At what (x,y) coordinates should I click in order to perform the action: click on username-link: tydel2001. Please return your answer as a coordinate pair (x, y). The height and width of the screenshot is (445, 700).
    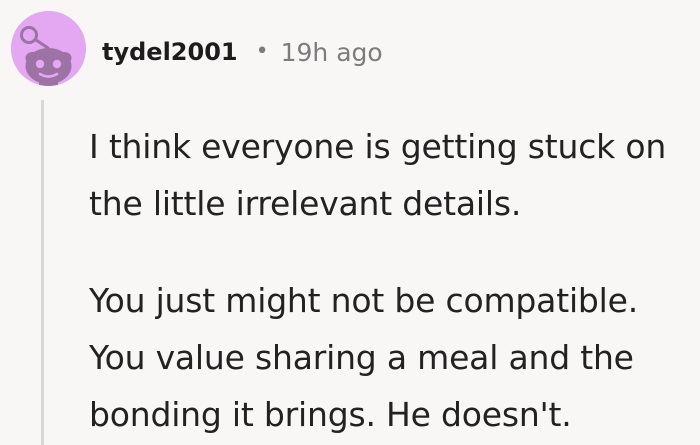
    Looking at the image, I should click on (170, 52).